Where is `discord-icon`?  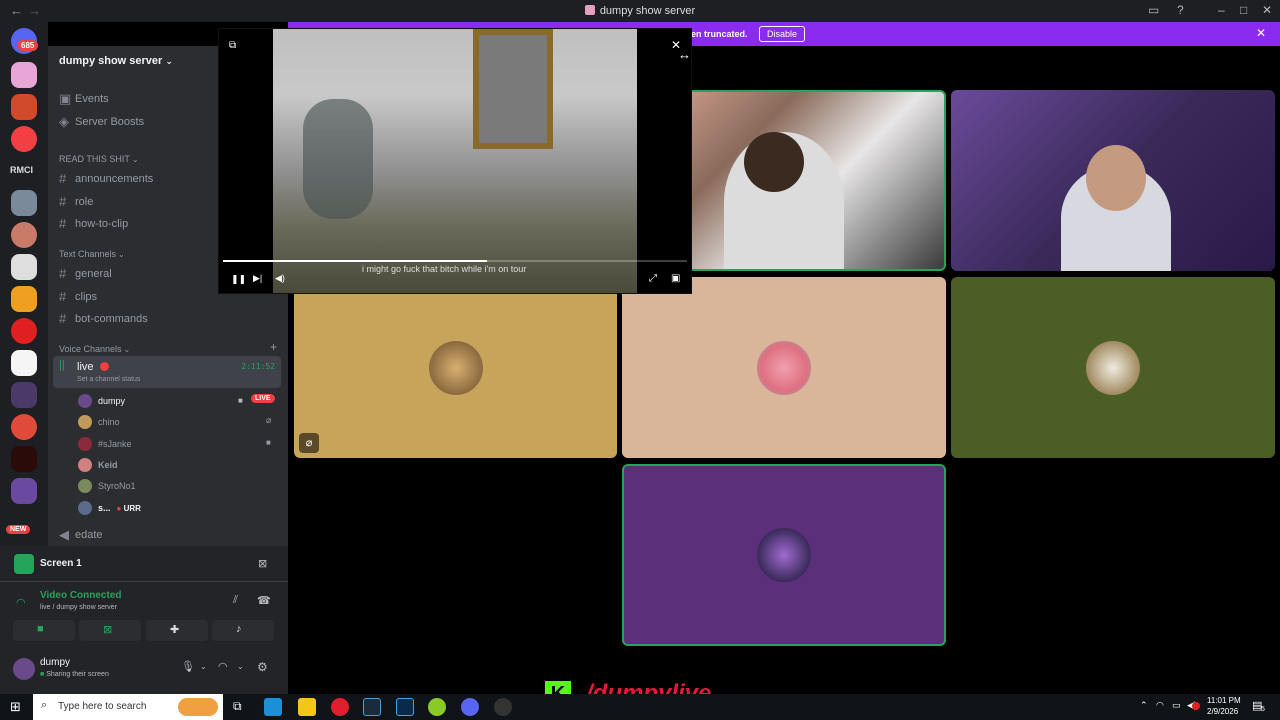 discord-icon is located at coordinates (470, 707).